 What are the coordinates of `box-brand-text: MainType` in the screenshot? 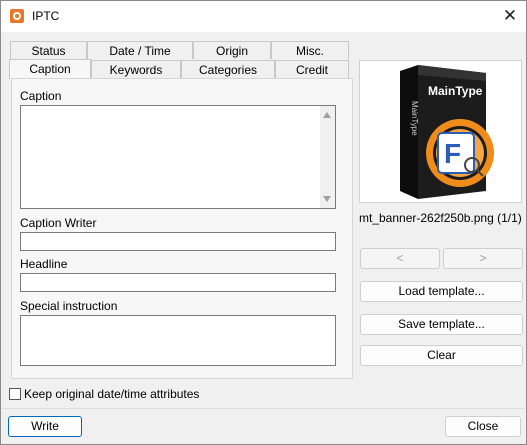 It's located at (455, 91).